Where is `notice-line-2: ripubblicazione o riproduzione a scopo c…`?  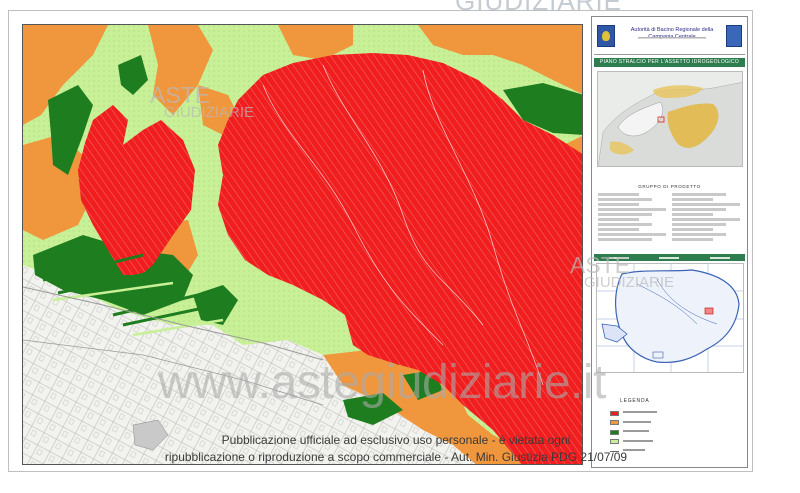
notice-line-2: ripubblicazione o riproduzione a scopo c… is located at coordinates (396, 457).